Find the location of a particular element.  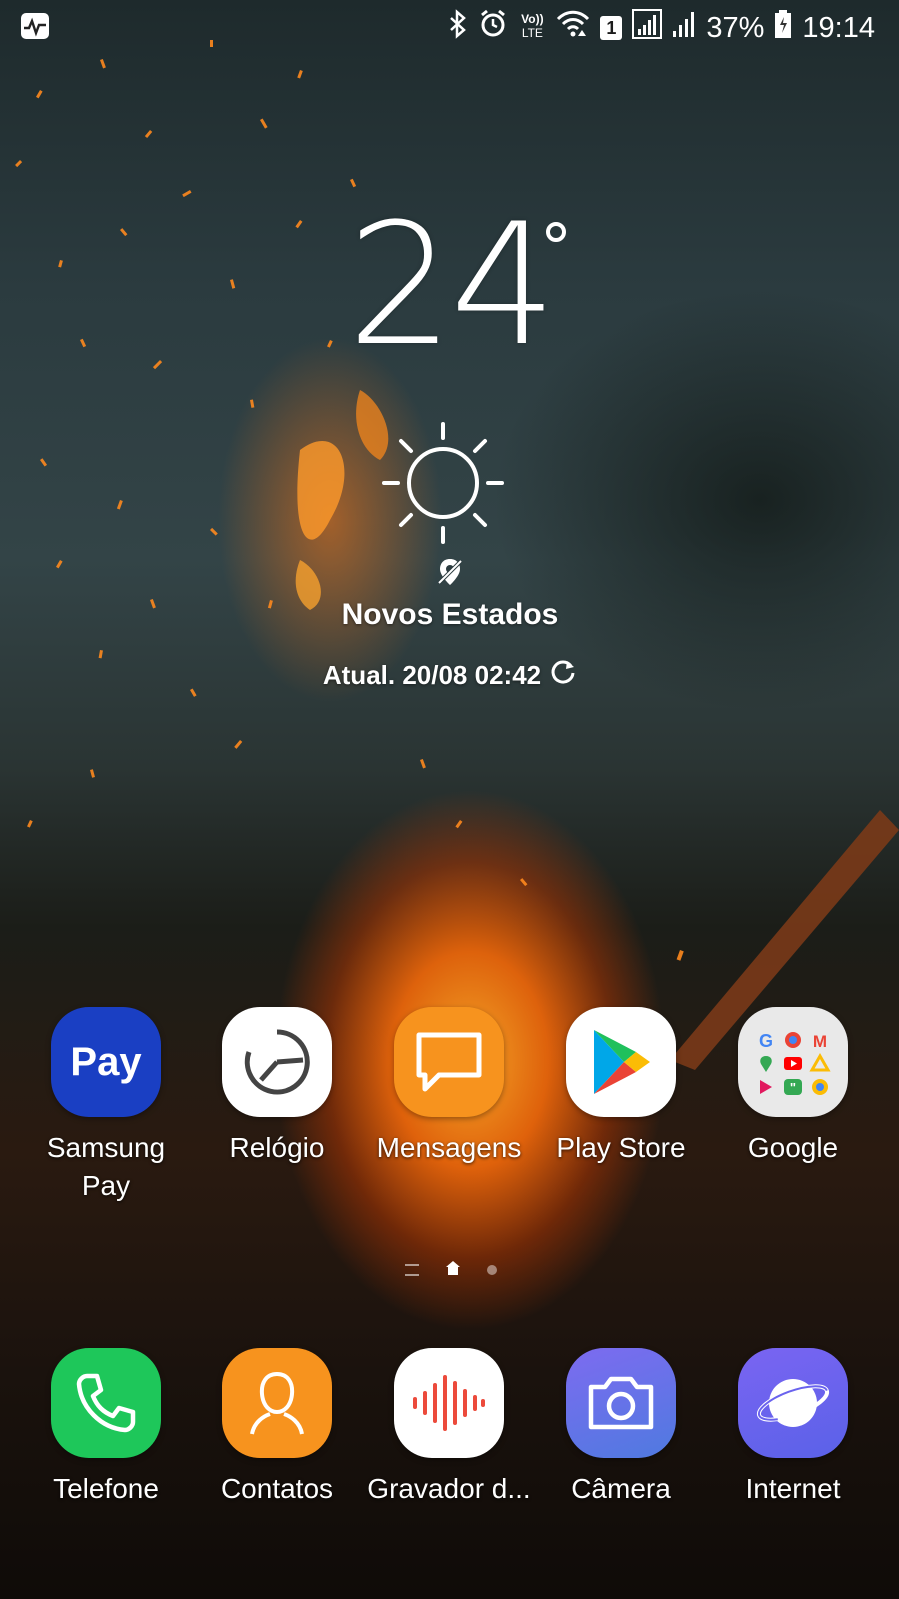

samsung-pay-icon-text: Pay is located at coordinates (106, 1061).